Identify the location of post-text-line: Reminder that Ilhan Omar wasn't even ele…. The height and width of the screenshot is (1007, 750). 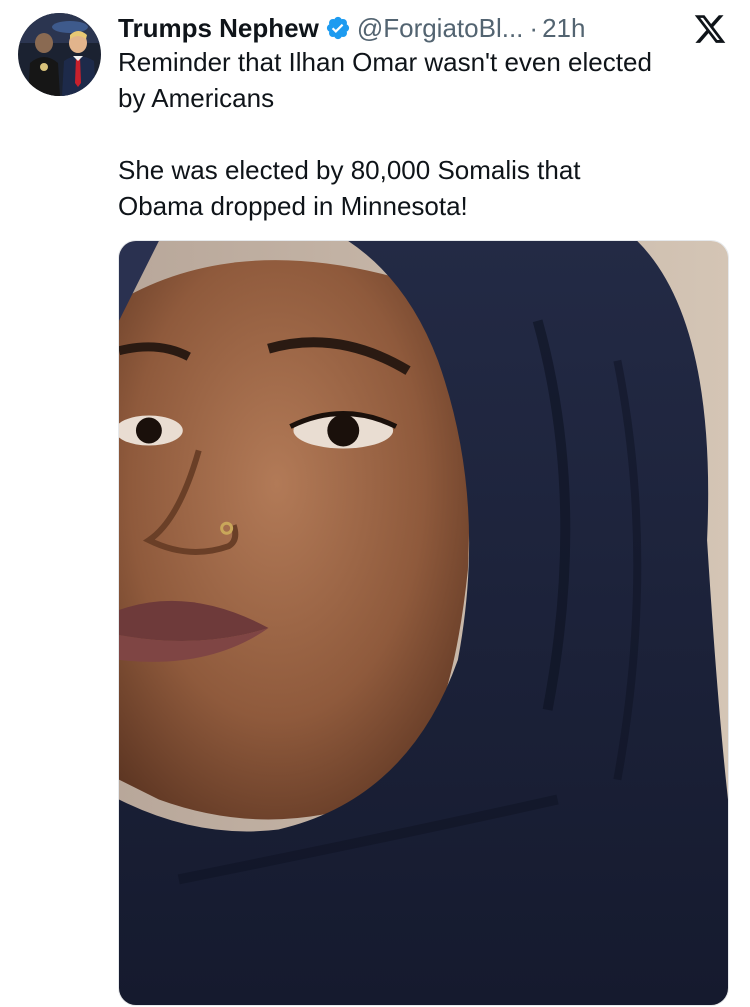
(385, 62).